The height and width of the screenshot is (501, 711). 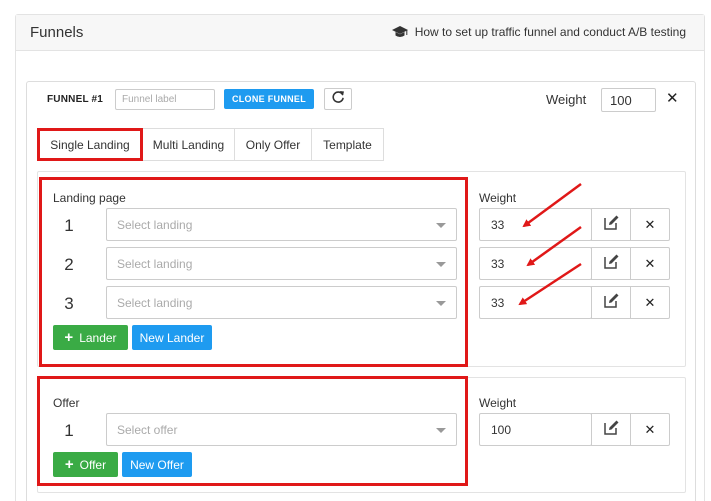 What do you see at coordinates (498, 198) in the screenshot?
I see `landing-weight-label: Weight` at bounding box center [498, 198].